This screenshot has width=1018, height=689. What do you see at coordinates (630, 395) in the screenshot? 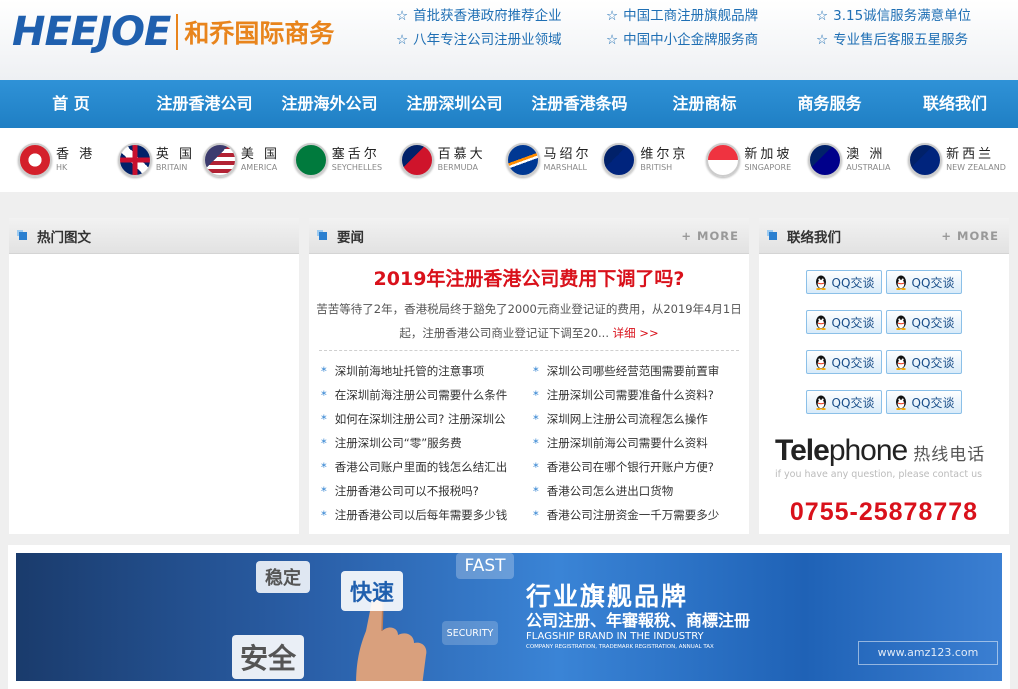
I see `news-item-title: 注册深圳公司需要准备什么资料?` at bounding box center [630, 395].